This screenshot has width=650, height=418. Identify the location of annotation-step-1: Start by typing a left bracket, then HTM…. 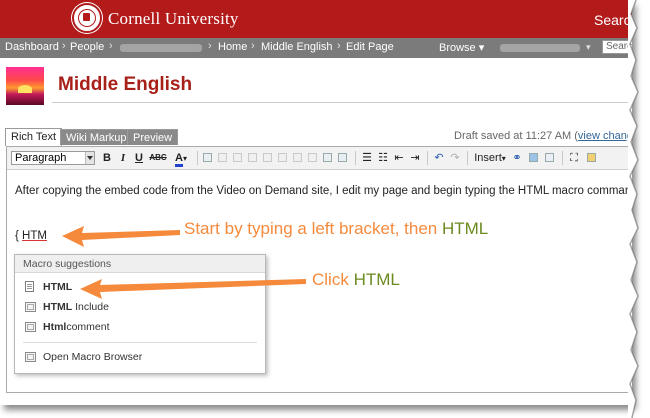
(336, 229).